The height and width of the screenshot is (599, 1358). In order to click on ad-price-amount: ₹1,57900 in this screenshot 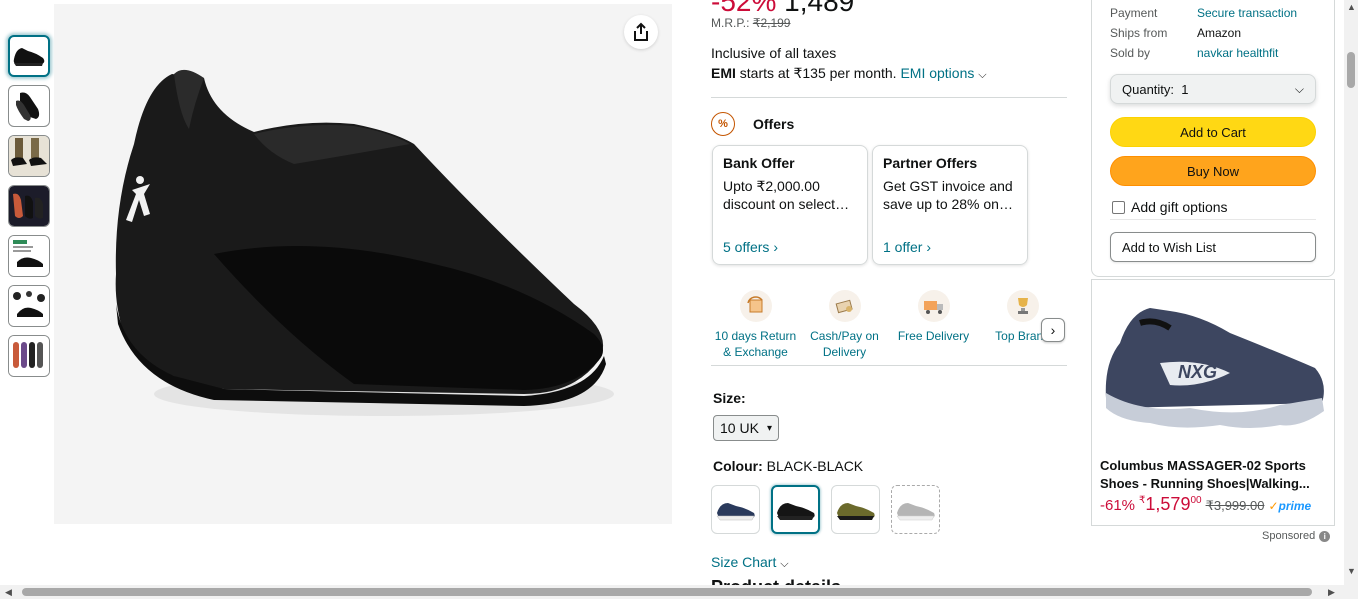, I will do `click(1170, 504)`.